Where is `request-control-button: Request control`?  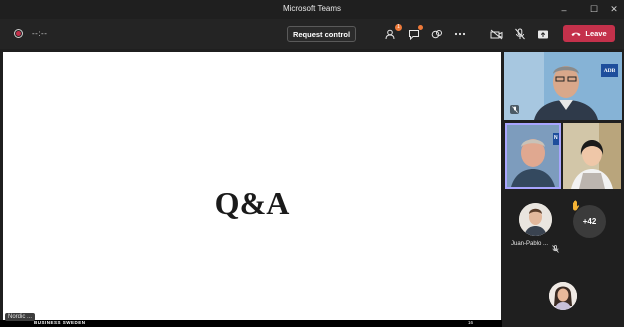 request-control-button: Request control is located at coordinates (321, 34).